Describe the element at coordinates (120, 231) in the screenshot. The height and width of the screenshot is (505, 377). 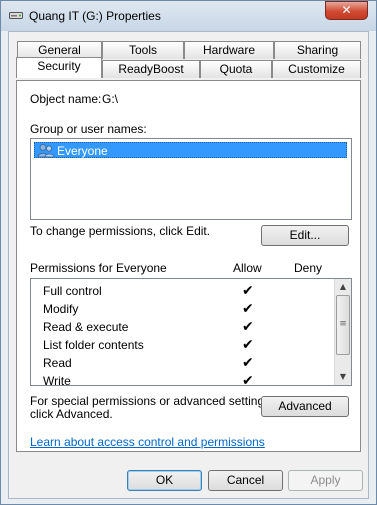
I see `change-permissions-hint: To change permissions, click Edit.` at that location.